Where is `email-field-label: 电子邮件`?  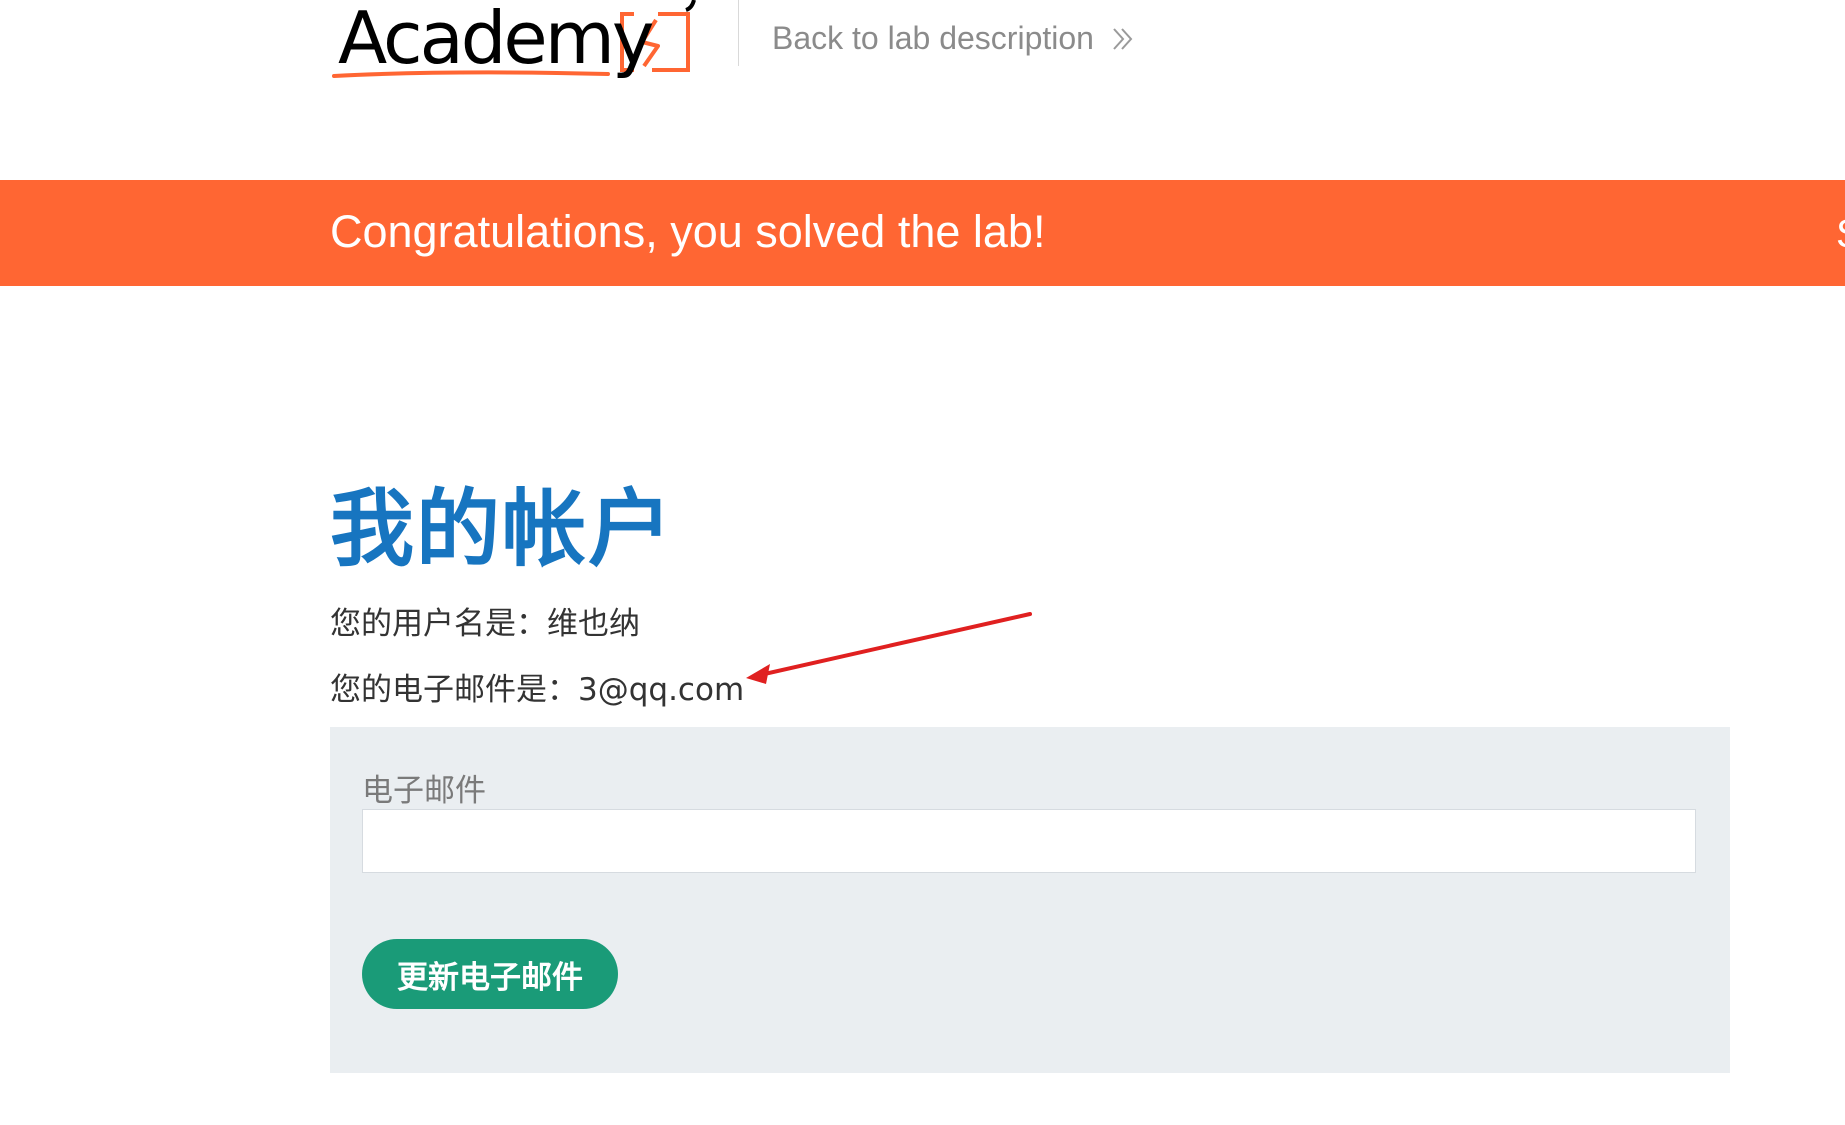 email-field-label: 电子邮件 is located at coordinates (424, 791).